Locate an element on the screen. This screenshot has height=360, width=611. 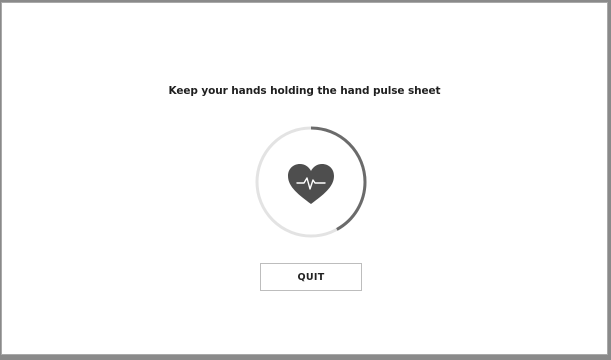
pulse-progress-ring is located at coordinates (311, 182).